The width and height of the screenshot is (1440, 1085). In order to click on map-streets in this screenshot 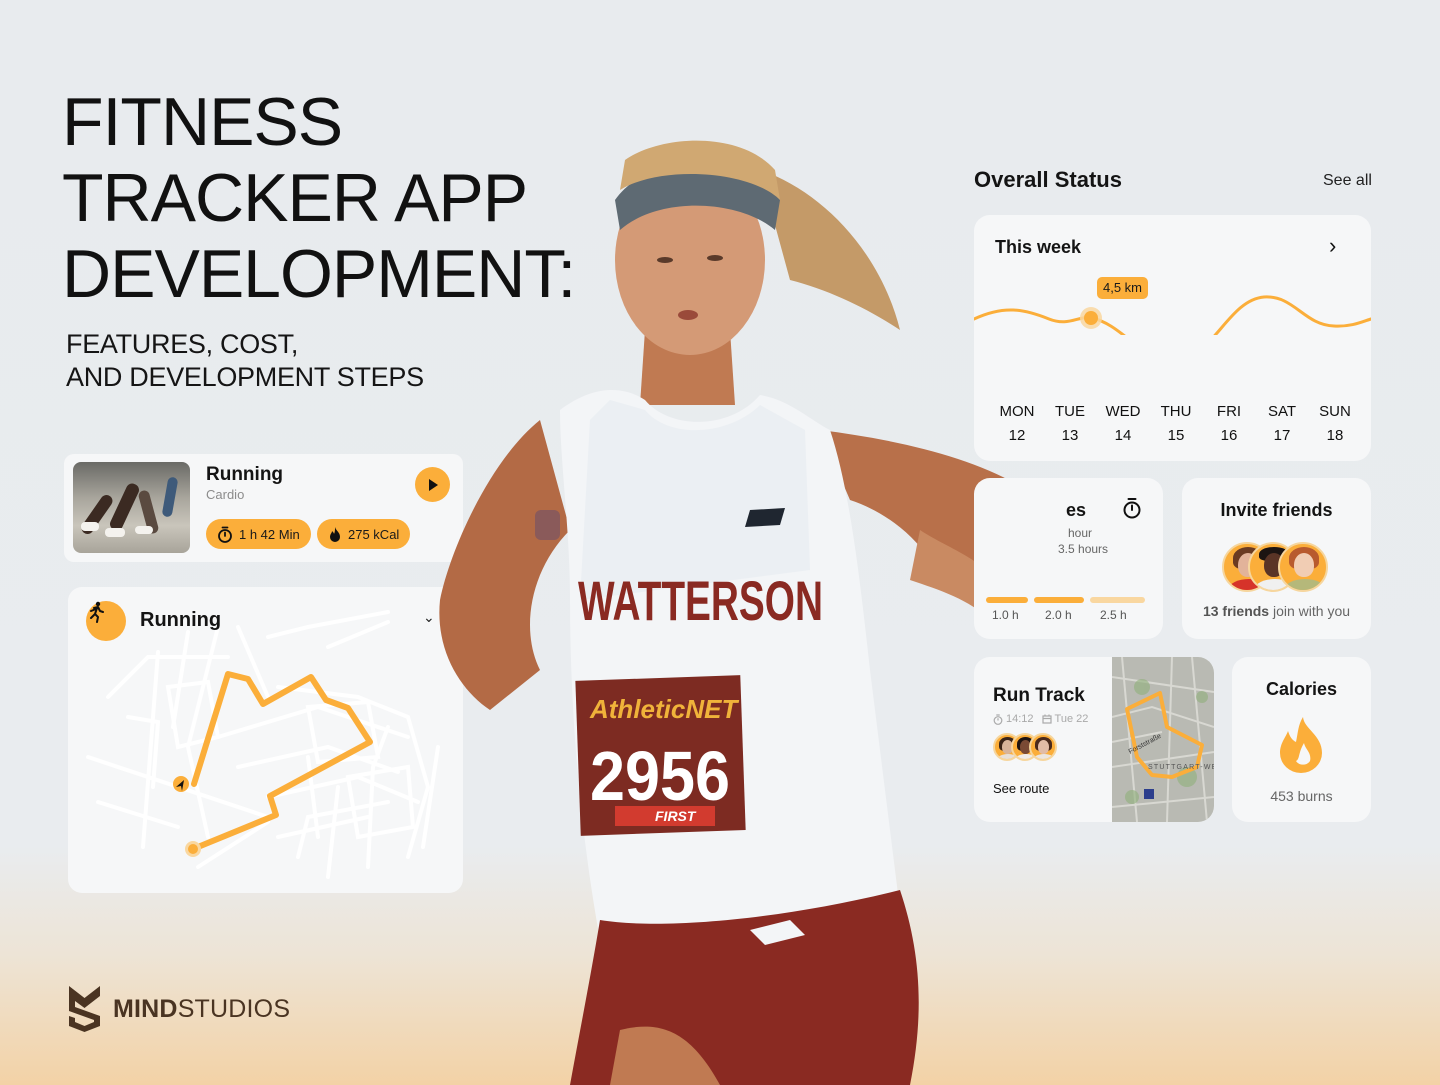, I will do `click(263, 744)`.